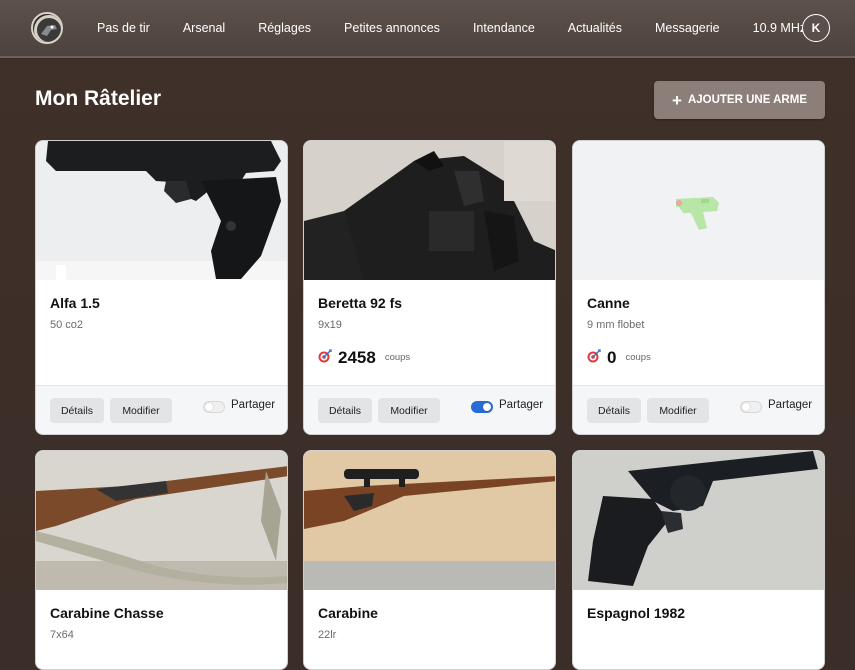 Image resolution: width=855 pixels, height=670 pixels. I want to click on weapon-name: Canne, so click(608, 303).